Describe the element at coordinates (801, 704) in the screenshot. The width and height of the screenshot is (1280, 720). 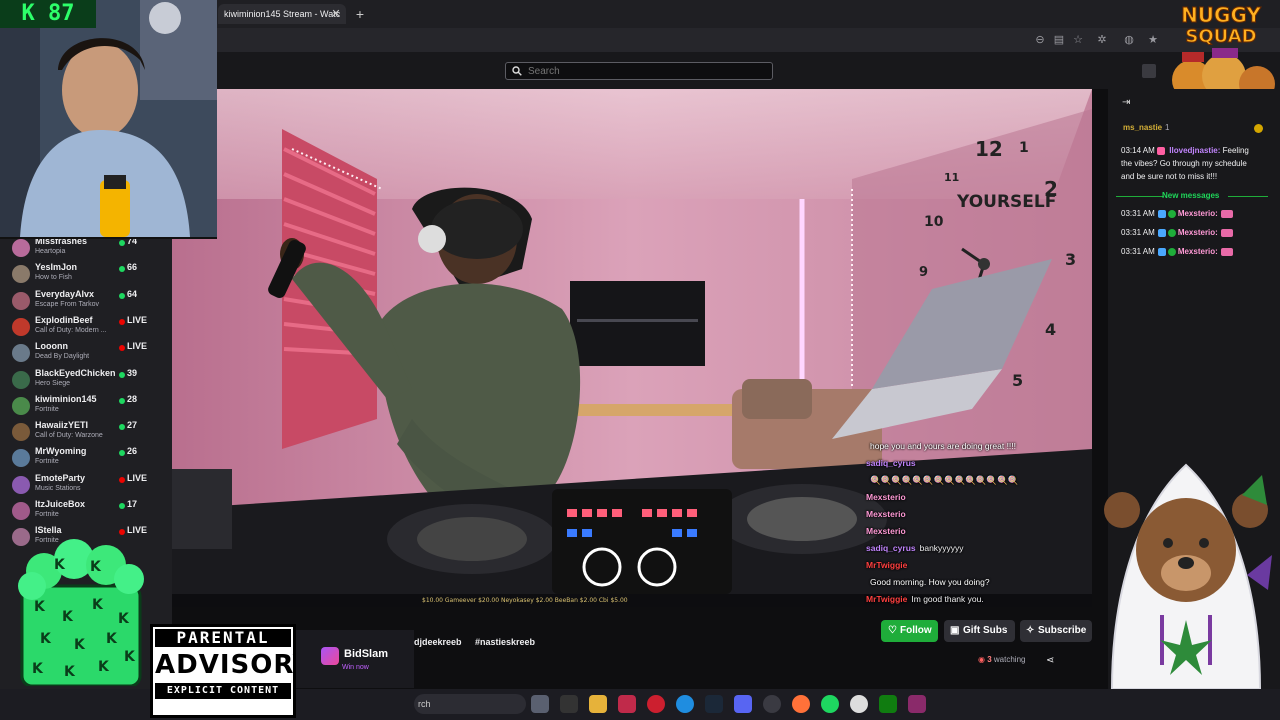
I see `firefox-icon` at that location.